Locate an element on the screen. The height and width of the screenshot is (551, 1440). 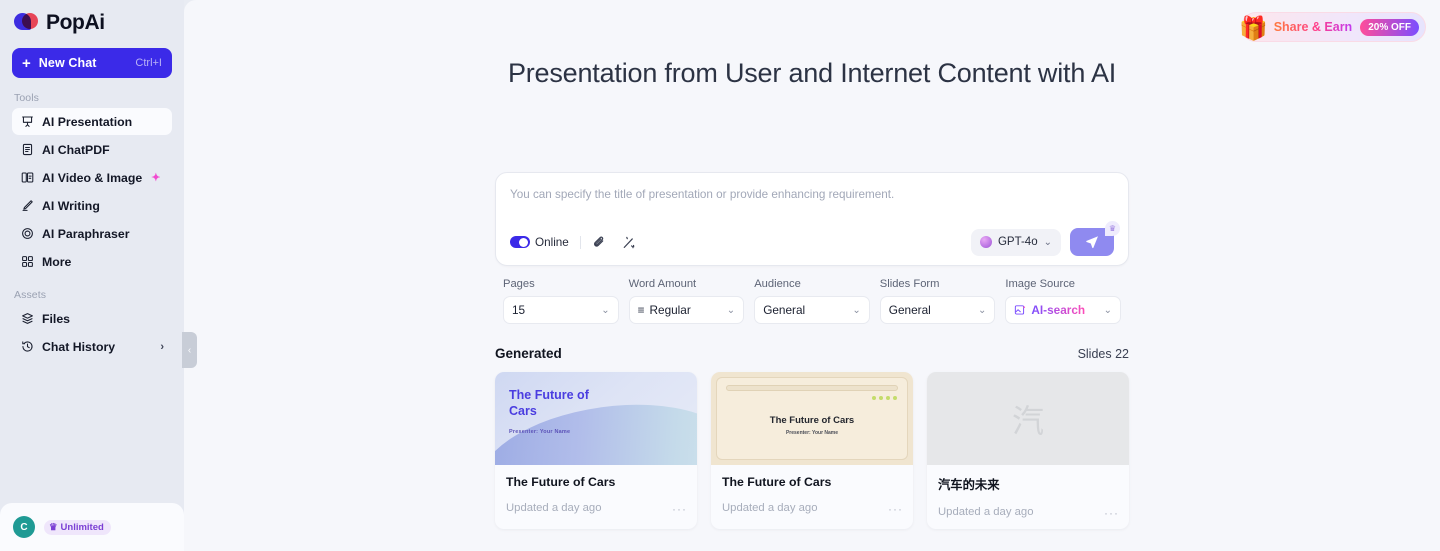
option-value: General is located at coordinates (784, 310).